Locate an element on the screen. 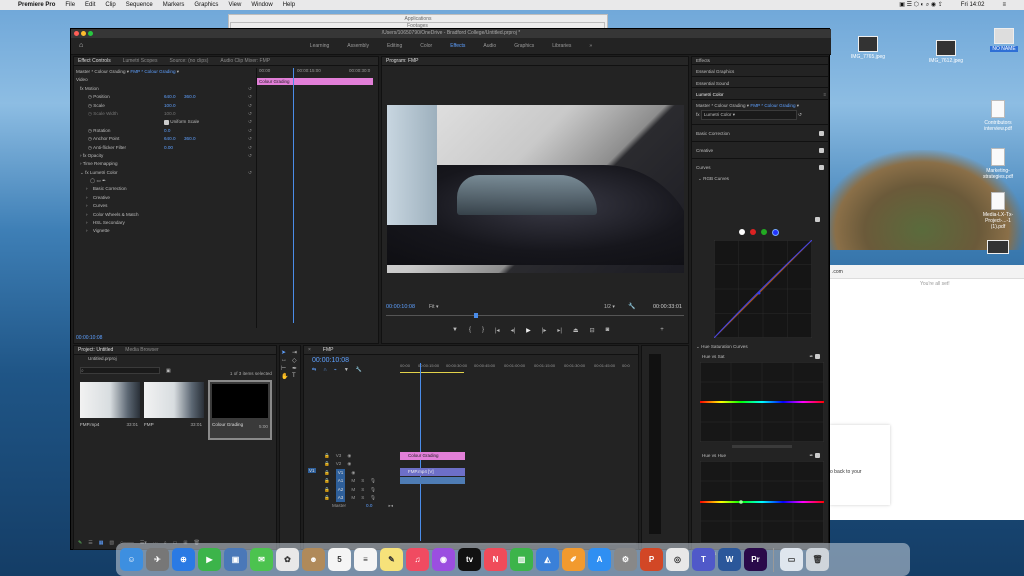  export-frame-icon: ◙ is located at coordinates (608, 330).